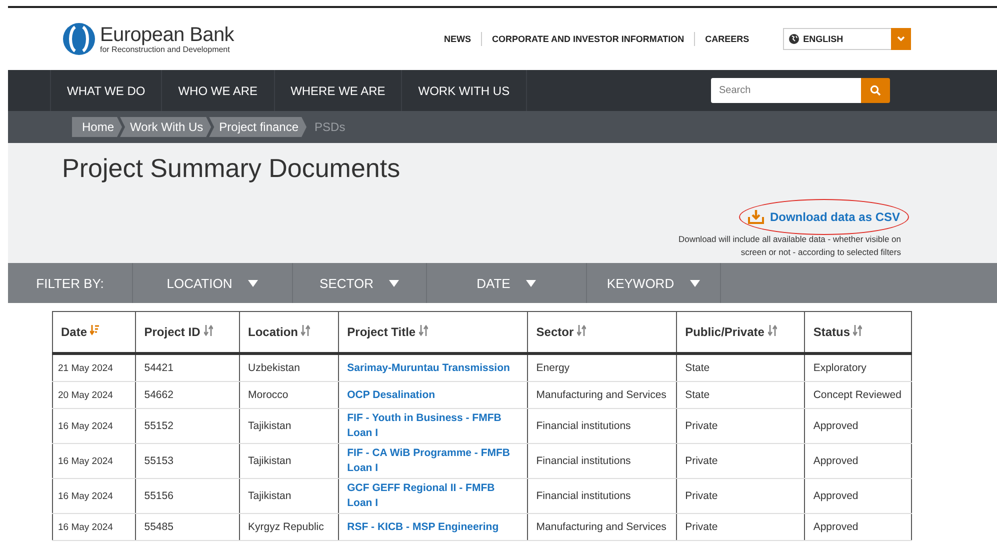 The width and height of the screenshot is (997, 552). Describe the element at coordinates (231, 168) in the screenshot. I see `page-title: Project Summary Documents` at that location.